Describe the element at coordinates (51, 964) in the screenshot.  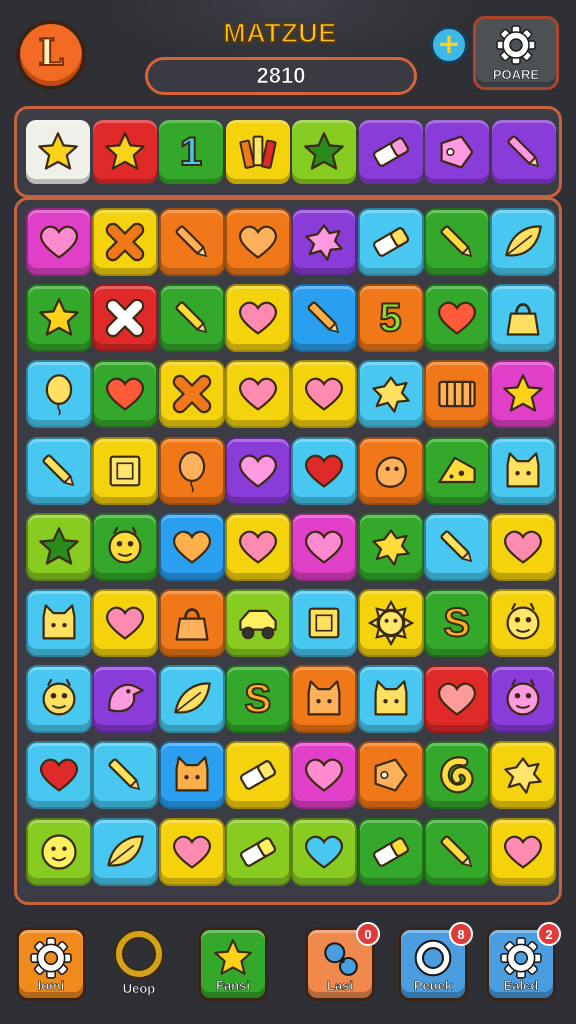
I see `bottom-button-1: Iomi` at that location.